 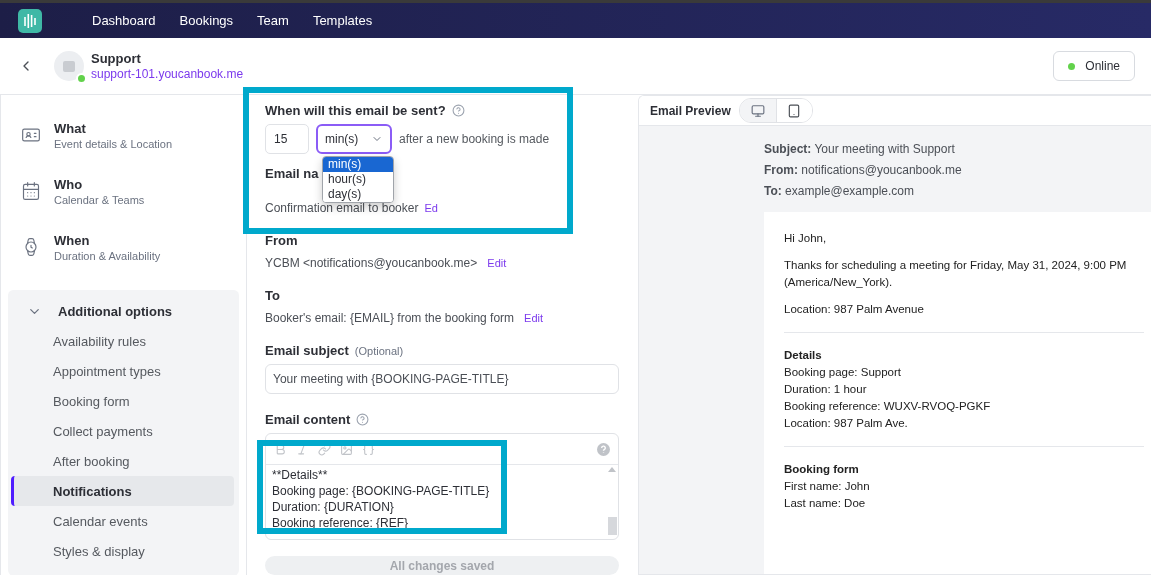 I want to click on email-text: Duration: 1 hour, so click(x=826, y=389).